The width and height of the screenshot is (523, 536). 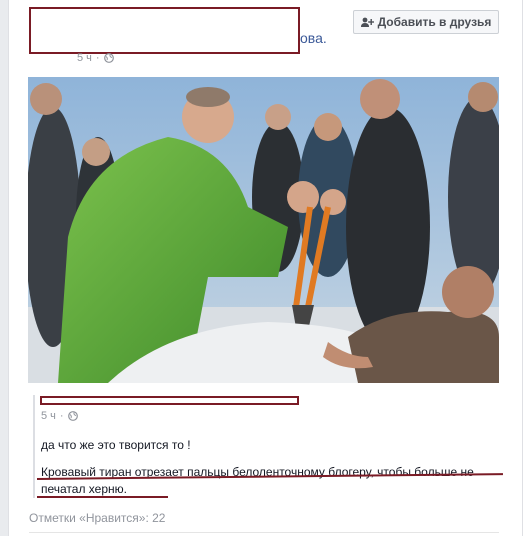 I want to click on shared-post-time: 5 ч, so click(x=48, y=416).